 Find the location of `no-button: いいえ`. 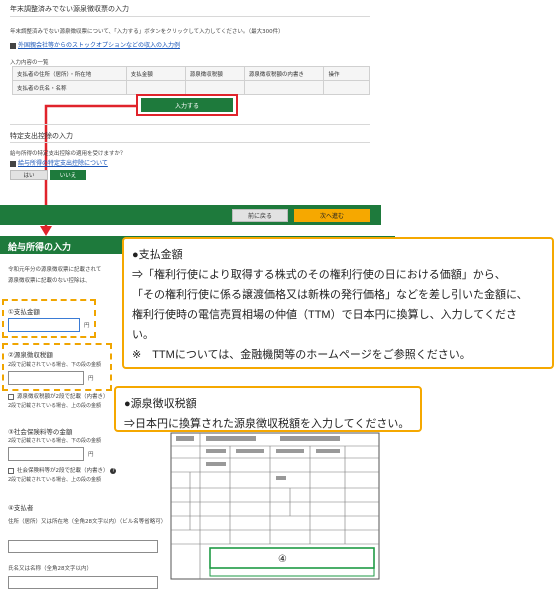

no-button: いいえ is located at coordinates (68, 175).